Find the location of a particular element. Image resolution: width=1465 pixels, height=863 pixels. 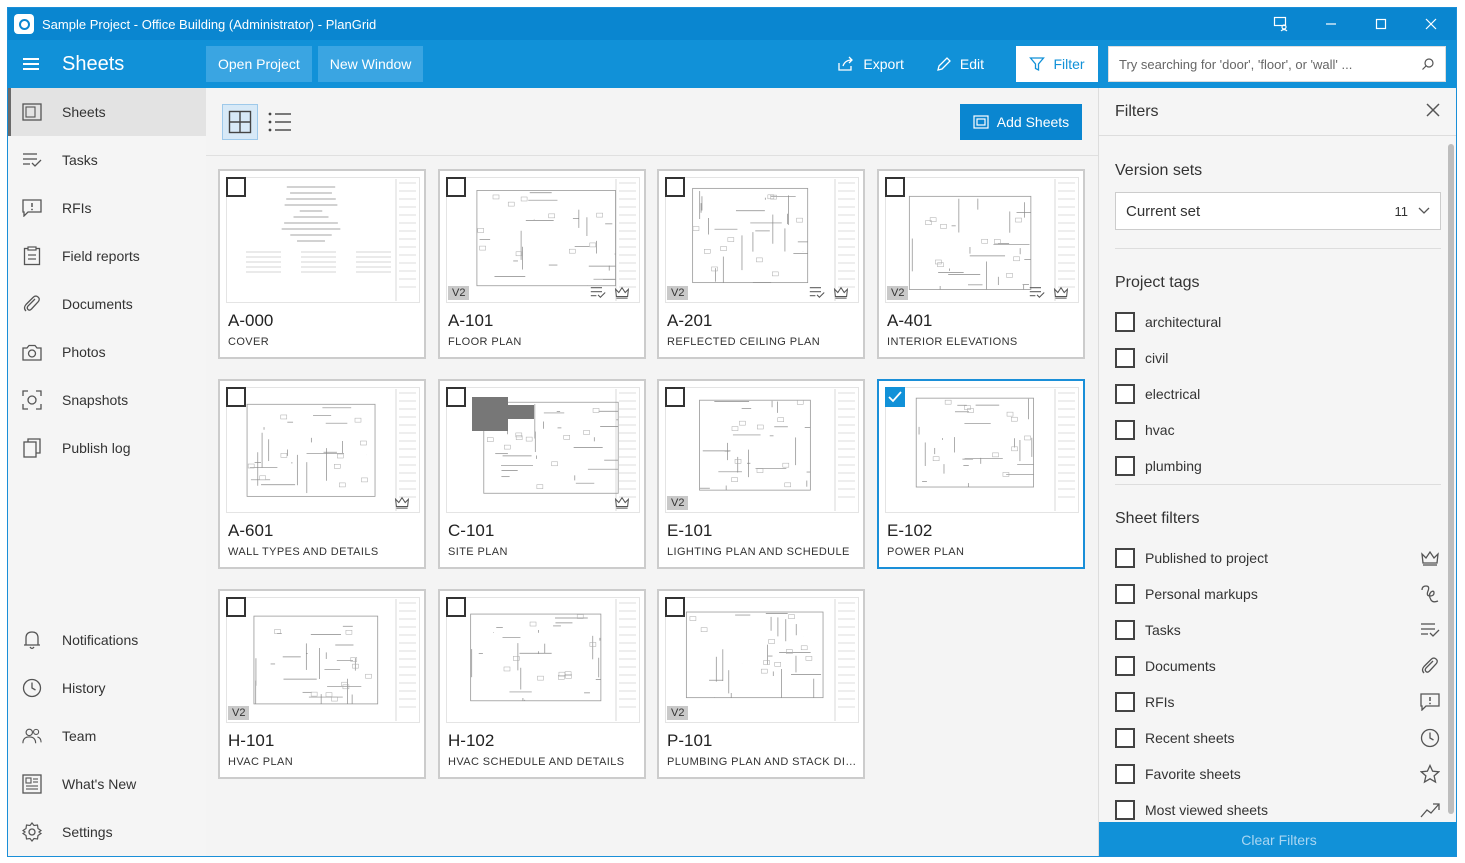

sheet-card: V2 H-101 HVAC PLAN is located at coordinates (322, 684).